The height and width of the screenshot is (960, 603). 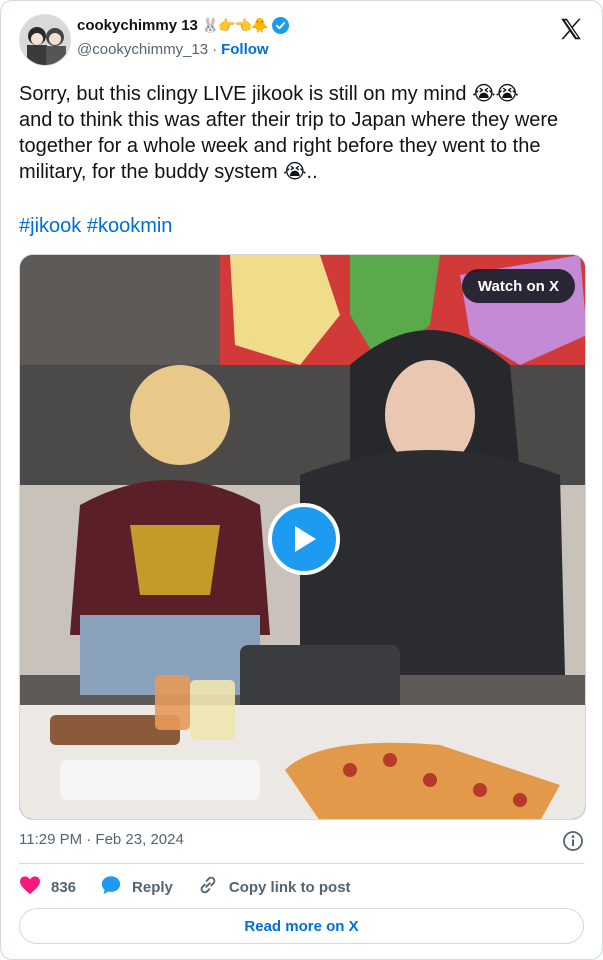 I want to click on x-logo-icon, so click(x=571, y=29).